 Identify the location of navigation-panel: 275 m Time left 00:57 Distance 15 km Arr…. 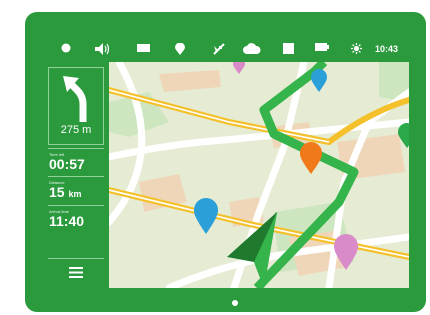
(76, 175).